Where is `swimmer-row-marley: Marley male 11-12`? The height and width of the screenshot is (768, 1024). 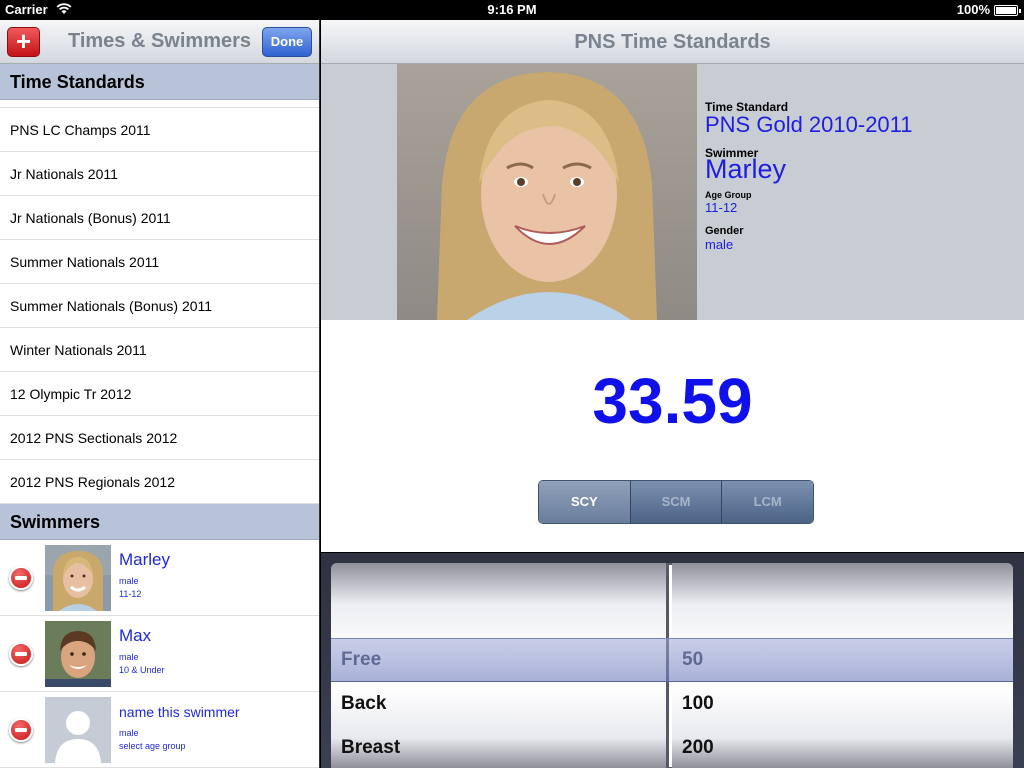
swimmer-row-marley: Marley male 11-12 is located at coordinates (159, 578).